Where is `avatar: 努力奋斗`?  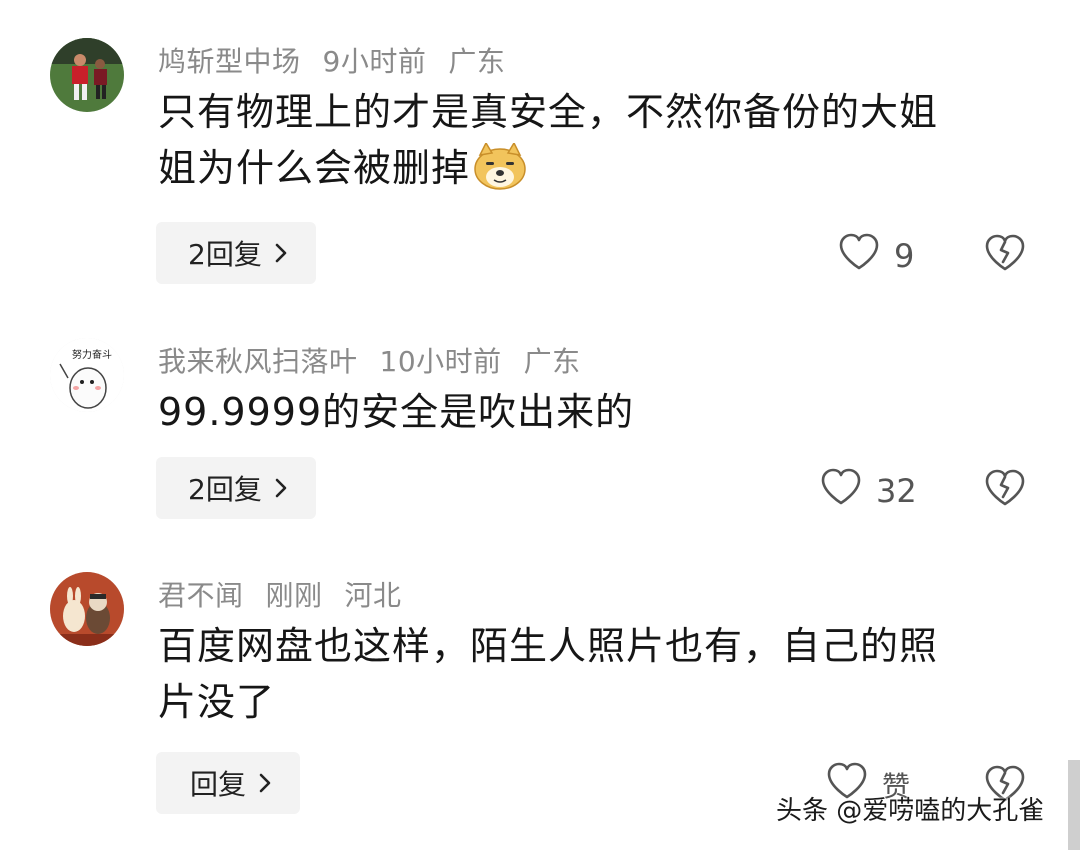
avatar: 努力奋斗 is located at coordinates (87, 375).